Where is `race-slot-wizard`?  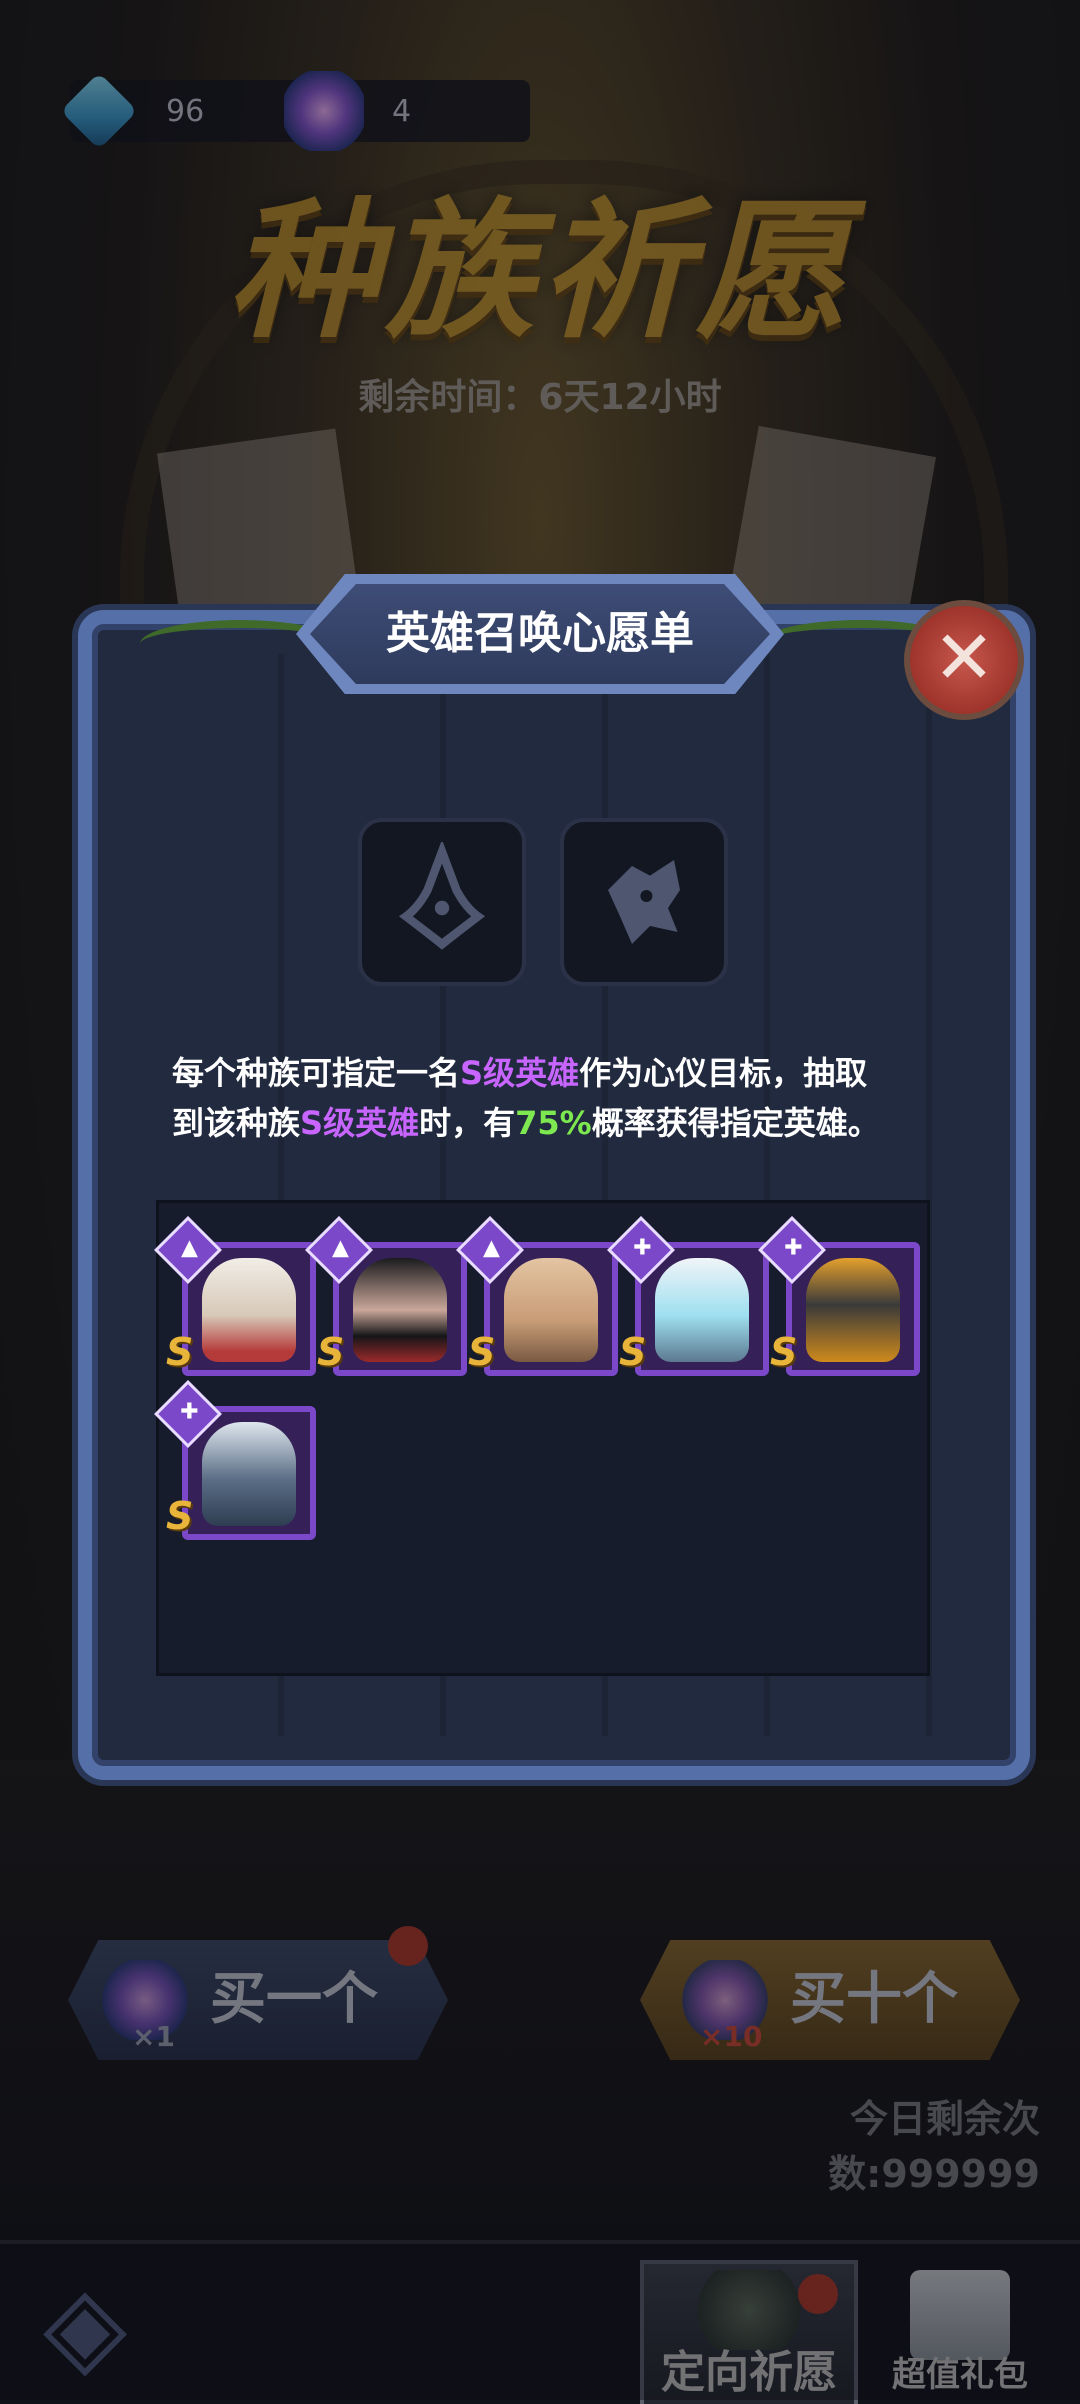
race-slot-wizard is located at coordinates (442, 902).